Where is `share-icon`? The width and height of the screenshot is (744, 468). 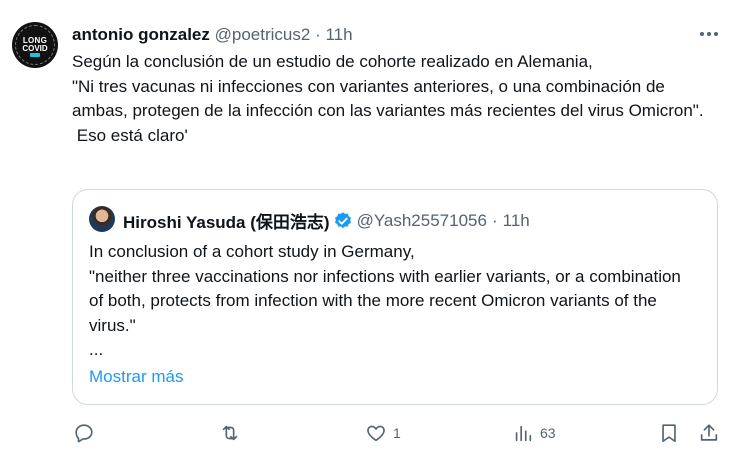 share-icon is located at coordinates (709, 432).